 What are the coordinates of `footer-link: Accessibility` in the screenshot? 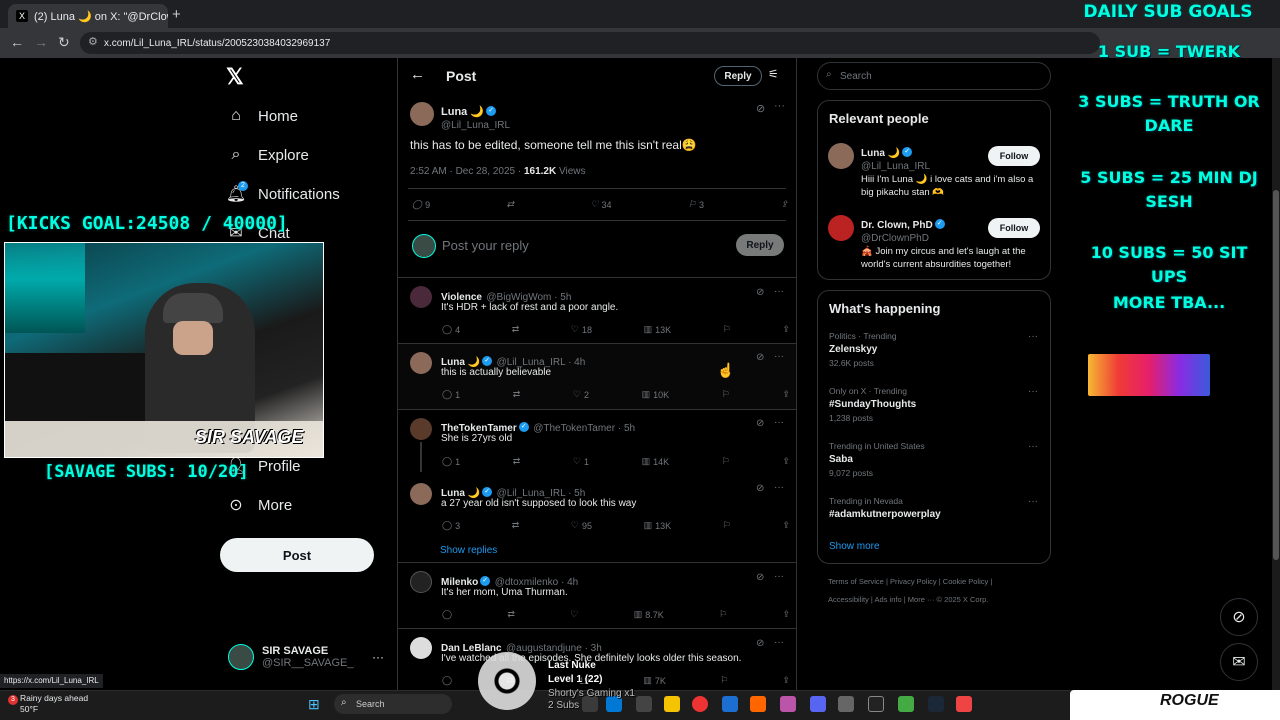 It's located at (848, 599).